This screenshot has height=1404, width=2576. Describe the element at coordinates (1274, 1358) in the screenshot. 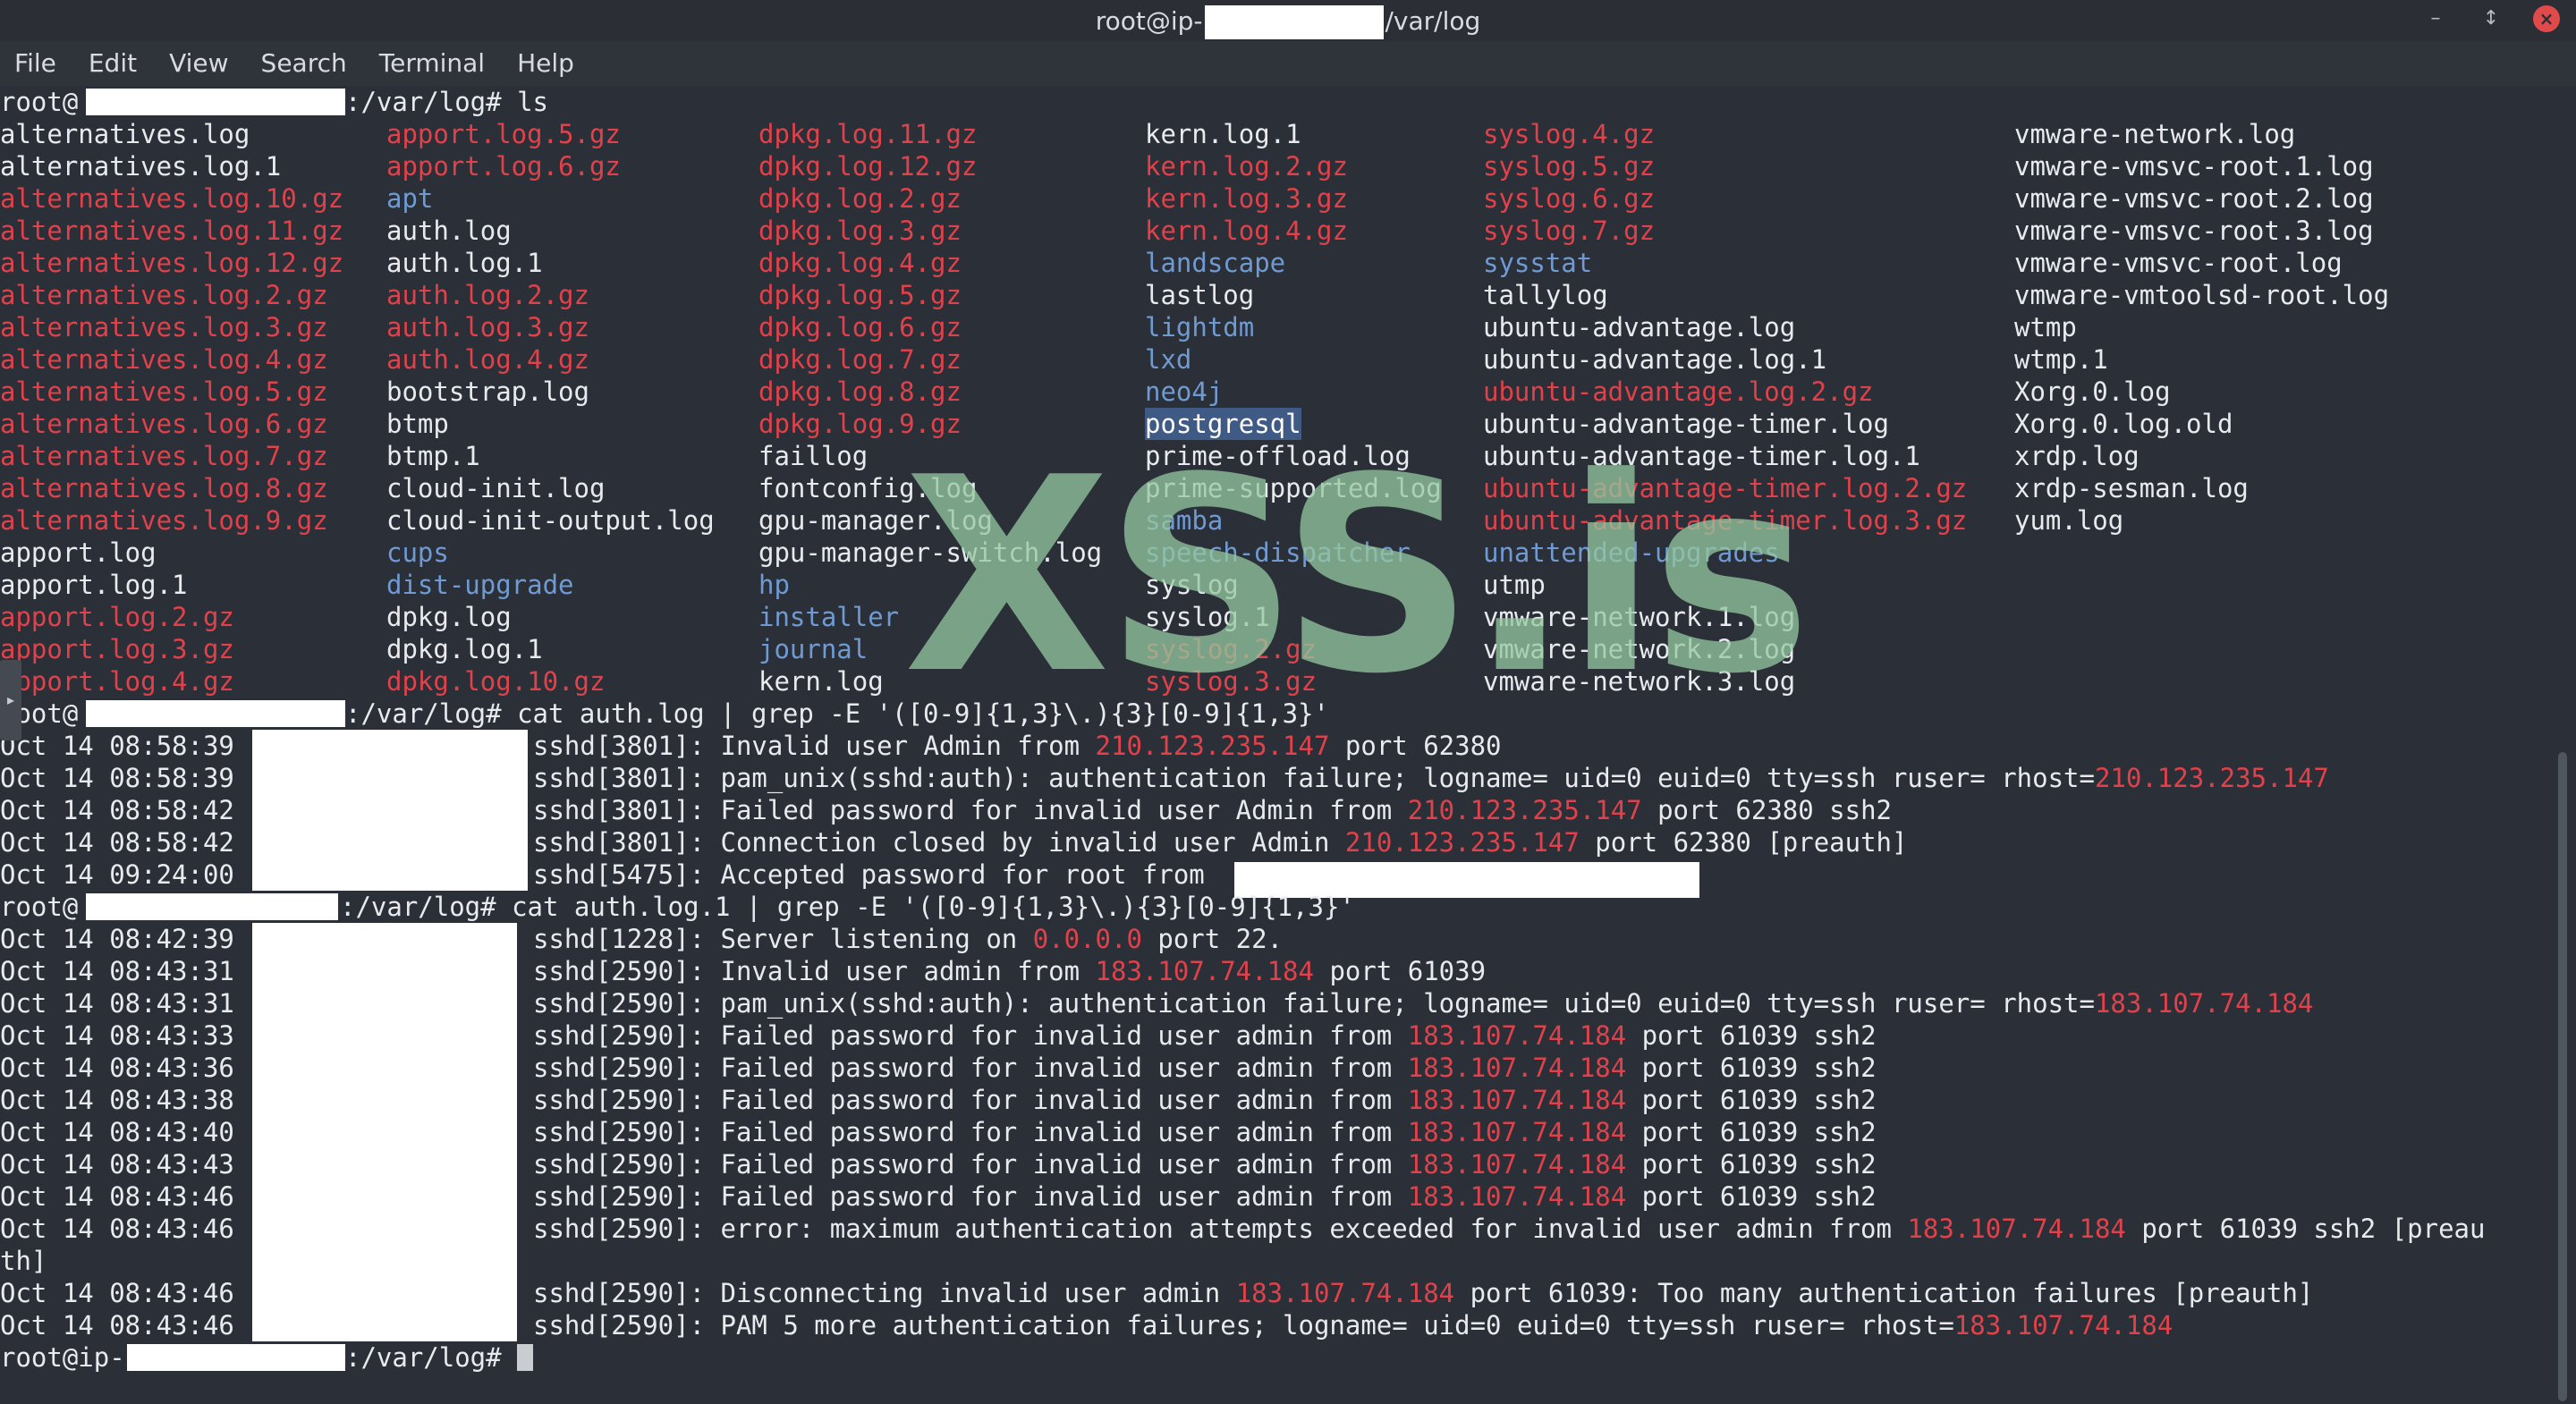

I see `final-prompt-line: root@ip- :/var/log#` at that location.